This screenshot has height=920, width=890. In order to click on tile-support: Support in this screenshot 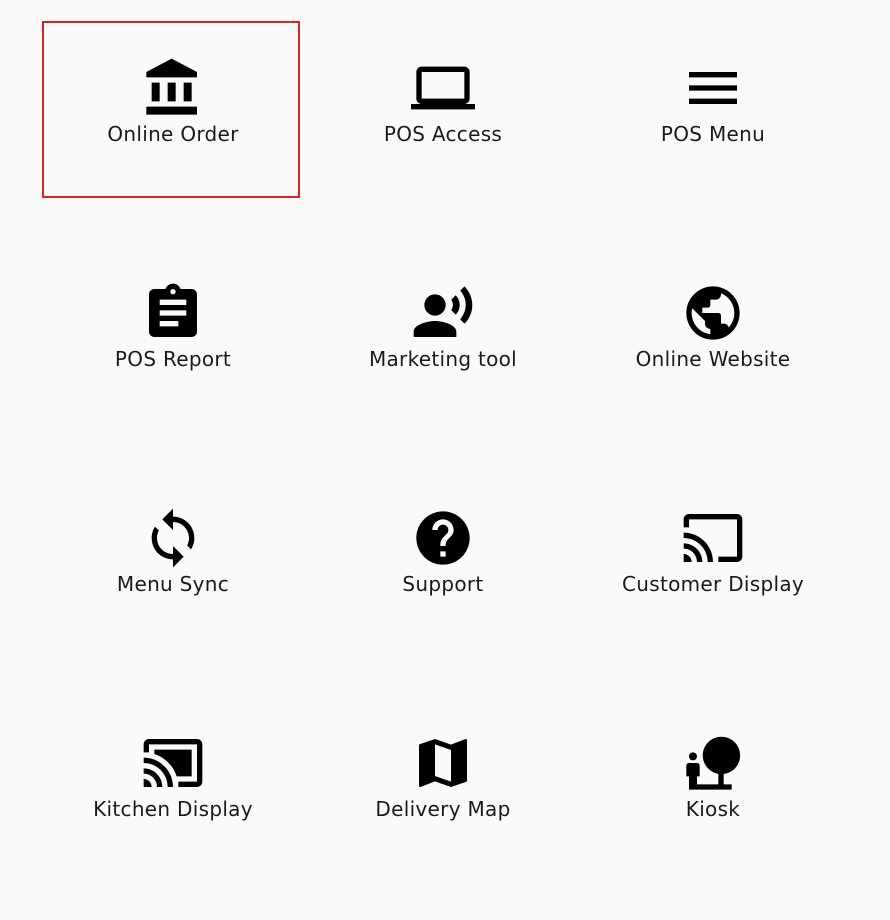, I will do `click(443, 582)`.